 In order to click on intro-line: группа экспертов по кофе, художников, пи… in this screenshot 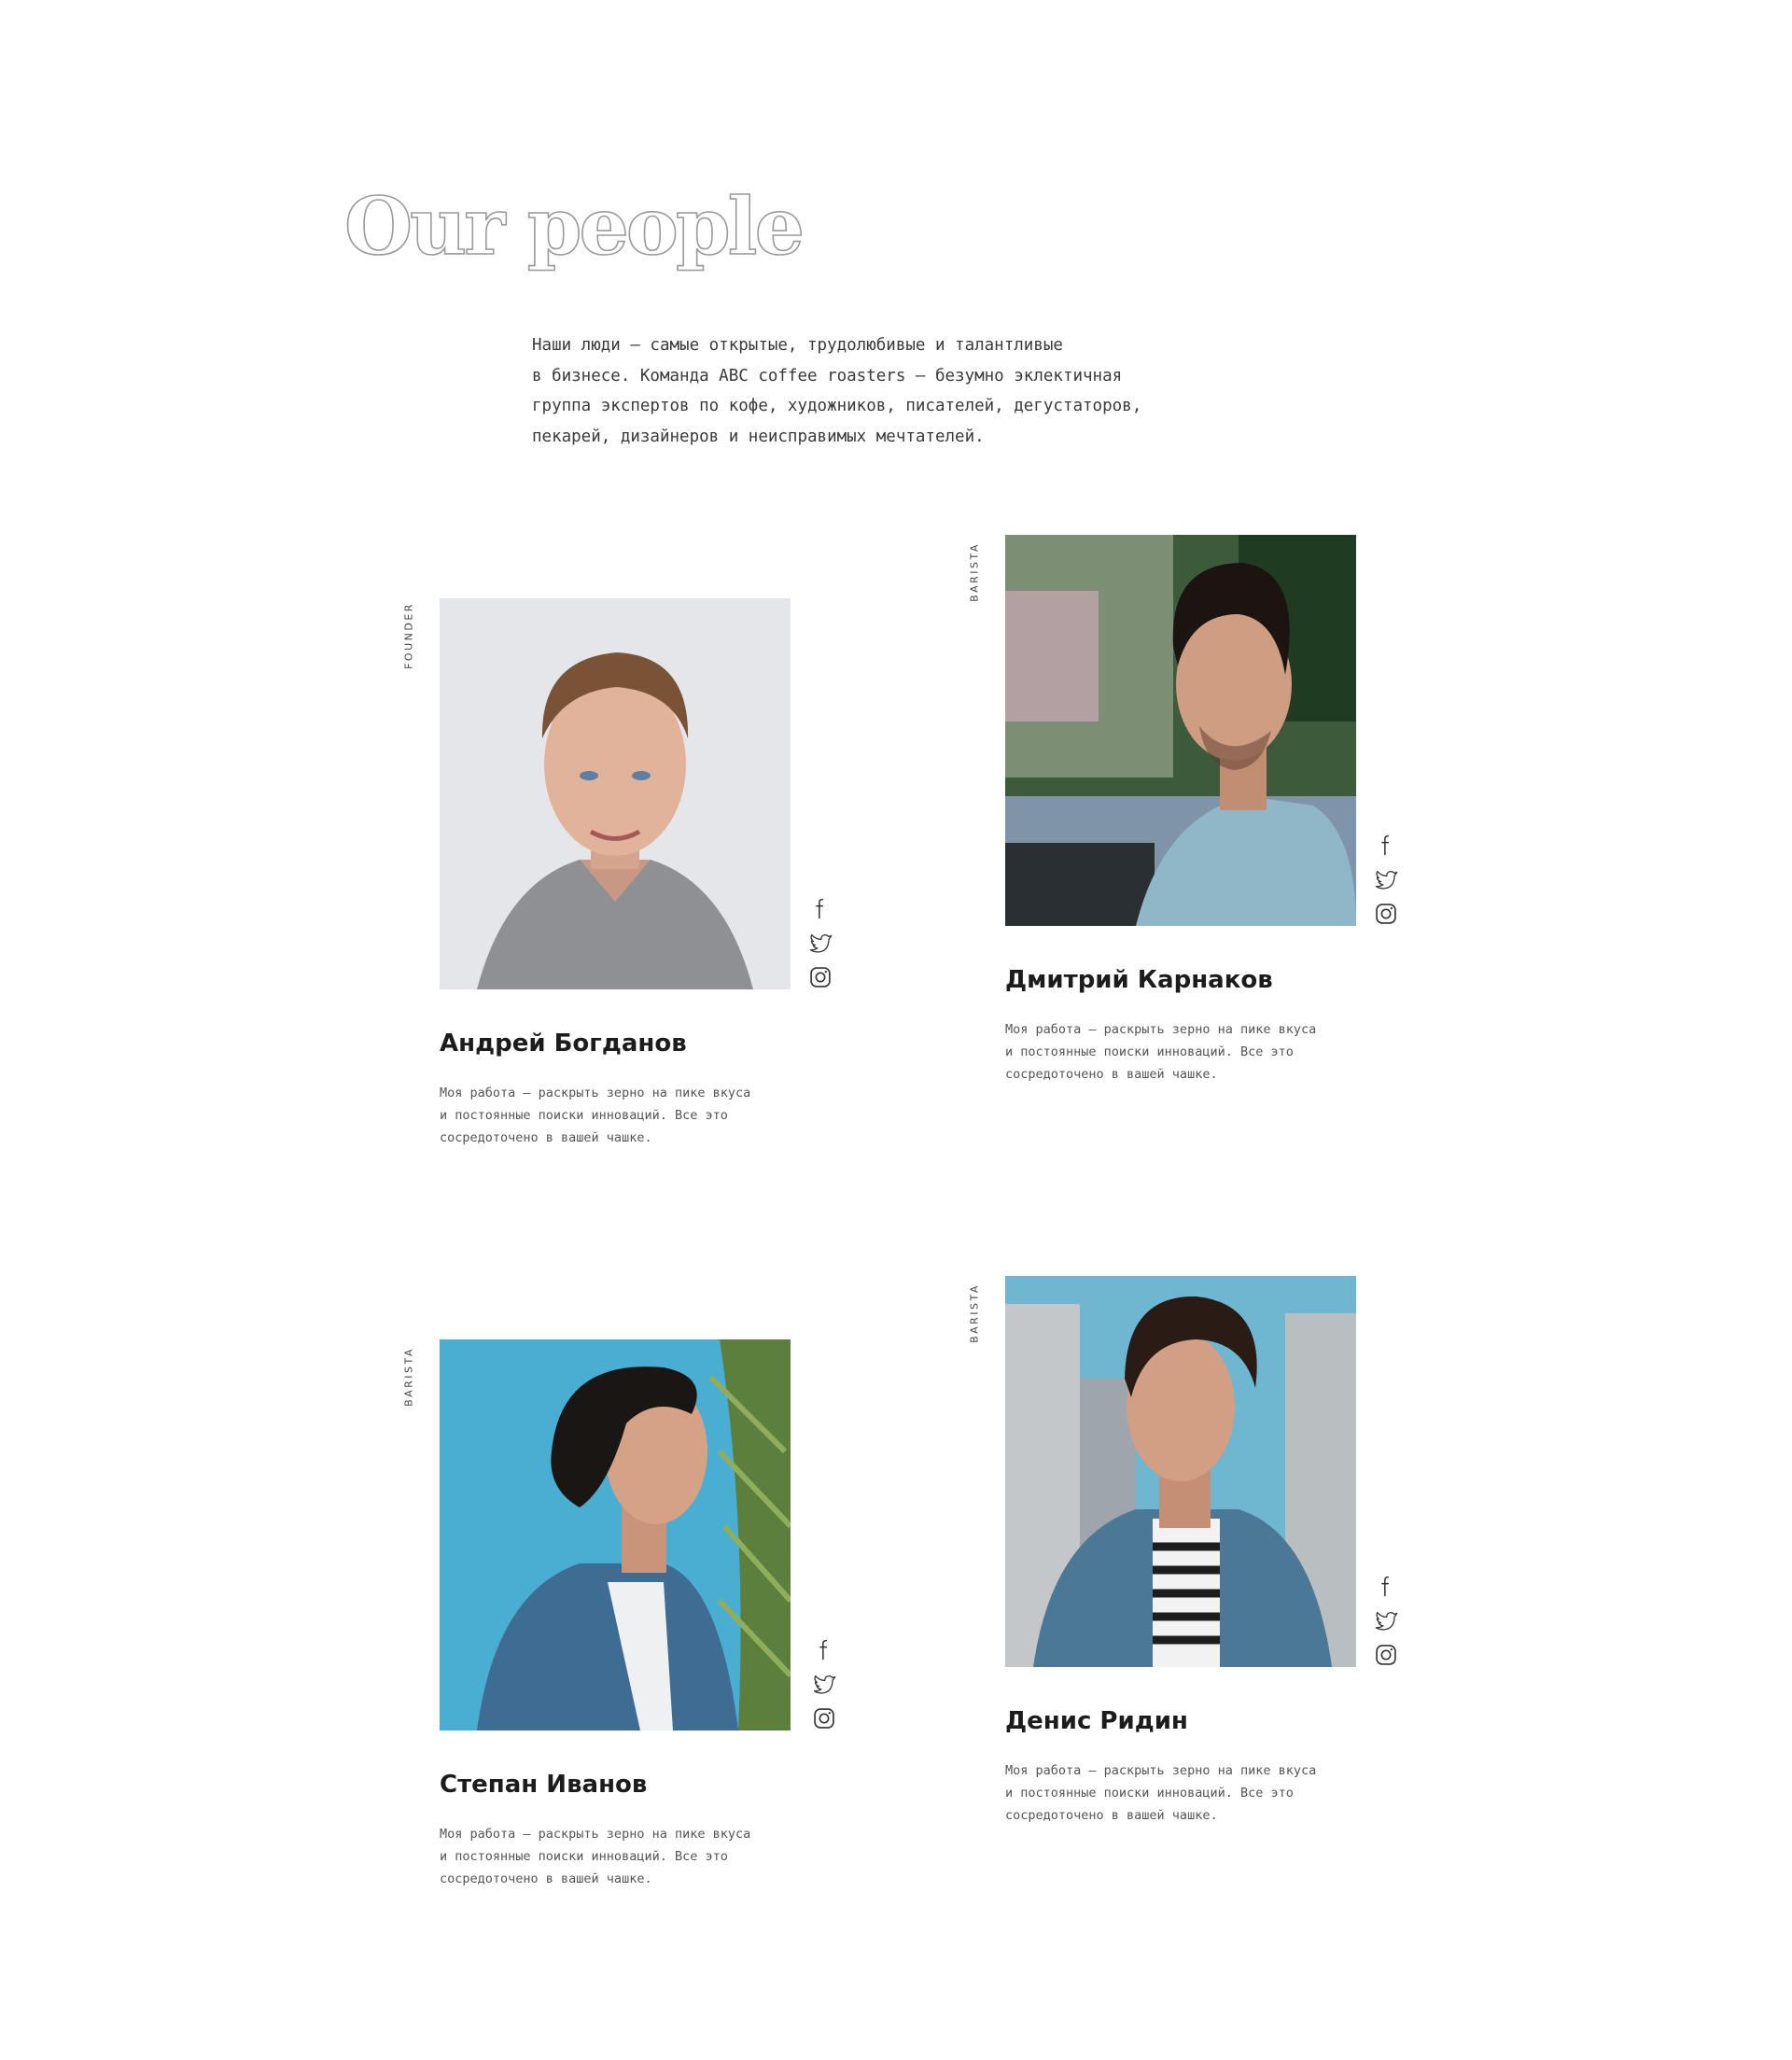, I will do `click(837, 406)`.